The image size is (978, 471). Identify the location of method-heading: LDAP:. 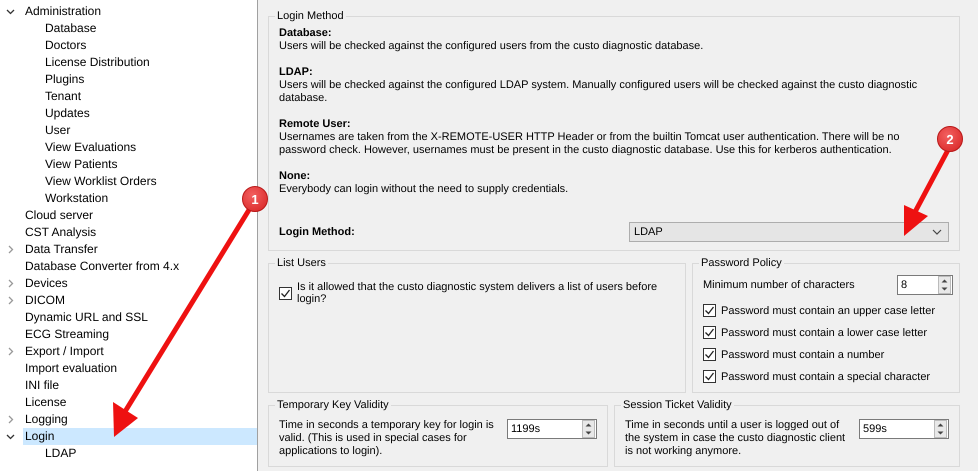
(296, 72).